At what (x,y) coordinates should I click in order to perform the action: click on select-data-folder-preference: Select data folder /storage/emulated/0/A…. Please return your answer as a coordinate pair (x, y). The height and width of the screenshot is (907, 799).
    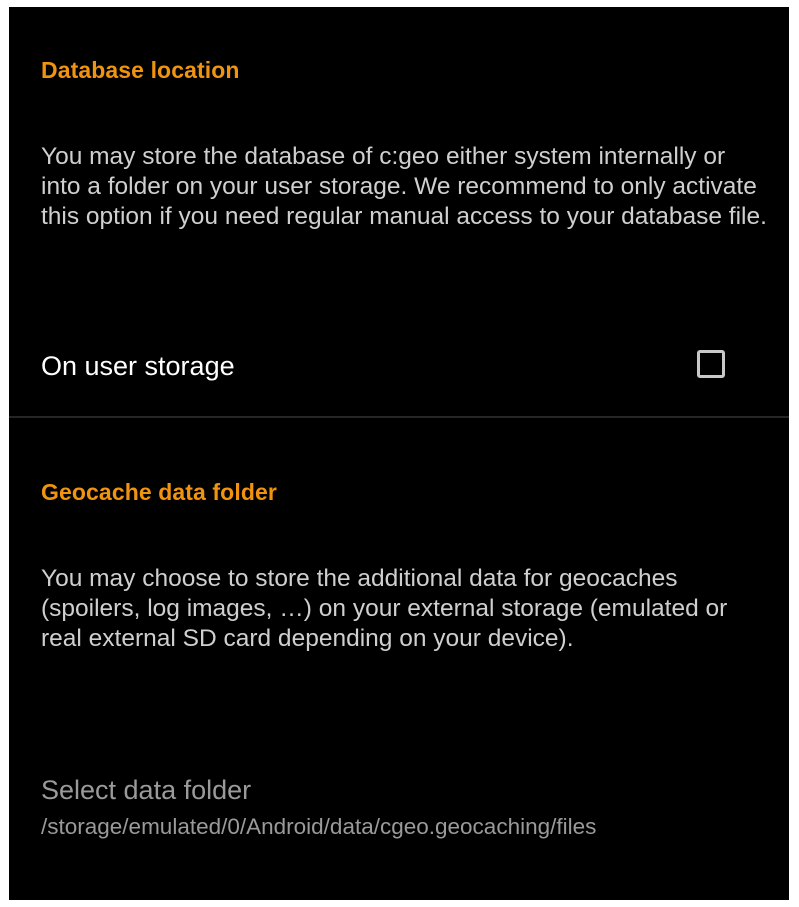
    Looking at the image, I should click on (406, 807).